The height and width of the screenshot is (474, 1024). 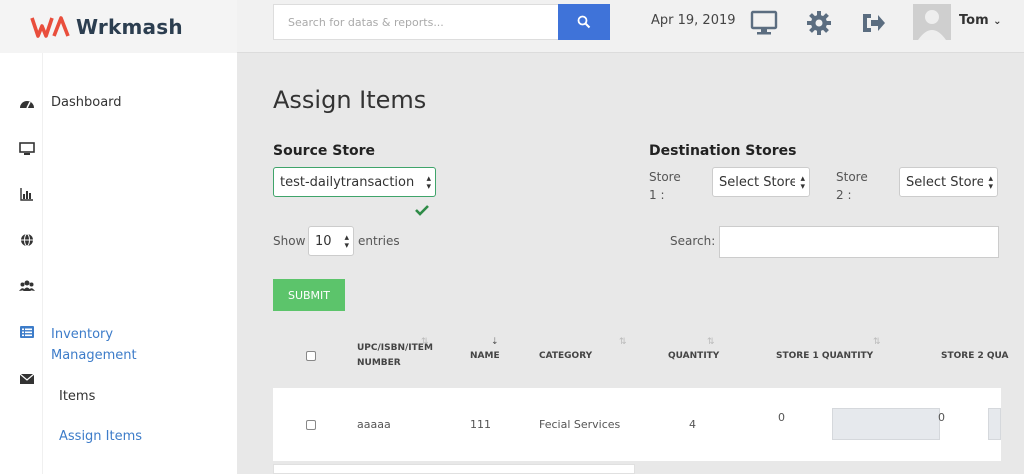 I want to click on store-2-label-num: 2 :, so click(x=844, y=195).